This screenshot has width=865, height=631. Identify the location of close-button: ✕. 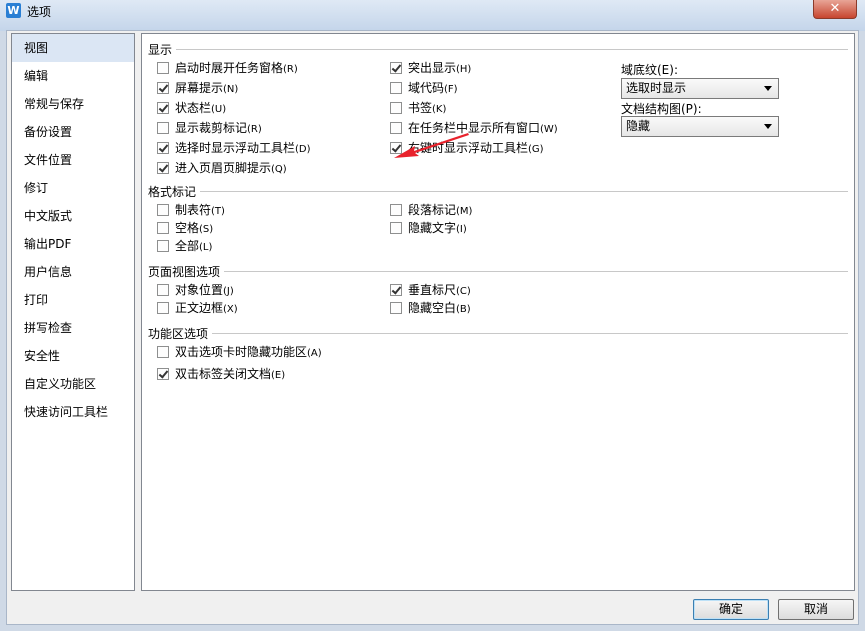
(835, 9).